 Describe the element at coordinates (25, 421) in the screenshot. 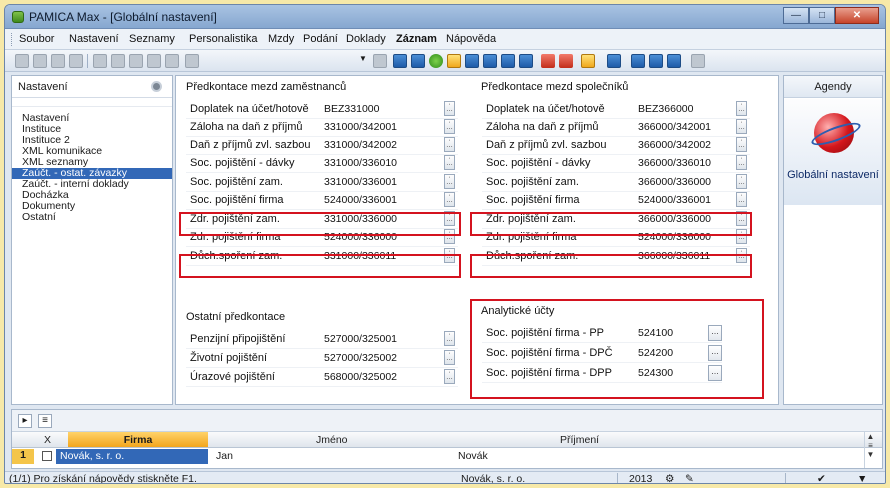

I see `expand-icon: ▸` at that location.